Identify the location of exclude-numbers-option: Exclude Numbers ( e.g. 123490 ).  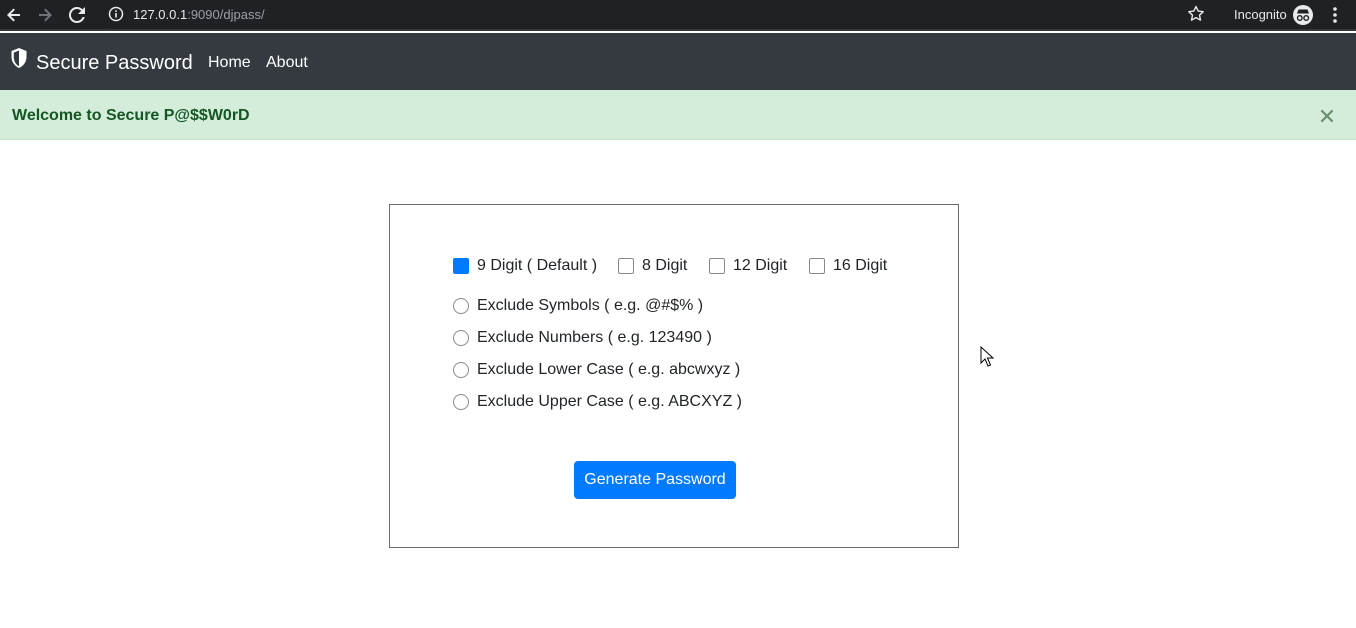
(582, 338).